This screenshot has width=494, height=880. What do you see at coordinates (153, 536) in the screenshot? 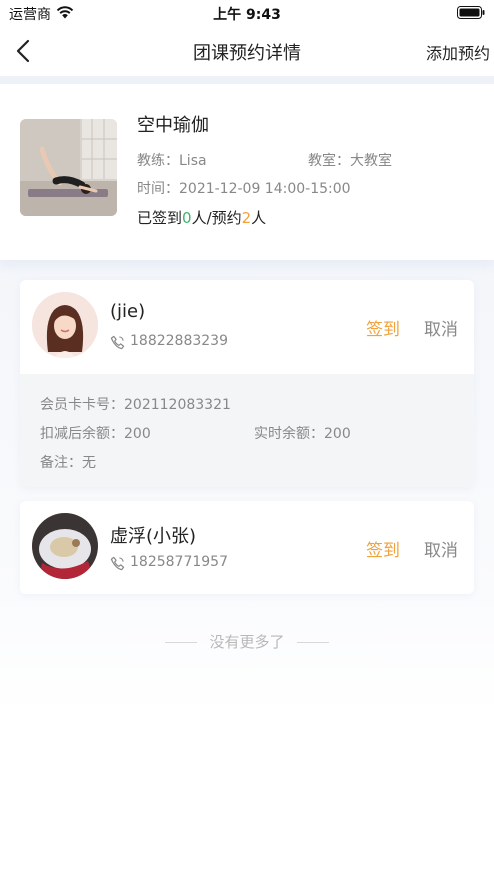
I see `member-name: 虚浮(小张)` at bounding box center [153, 536].